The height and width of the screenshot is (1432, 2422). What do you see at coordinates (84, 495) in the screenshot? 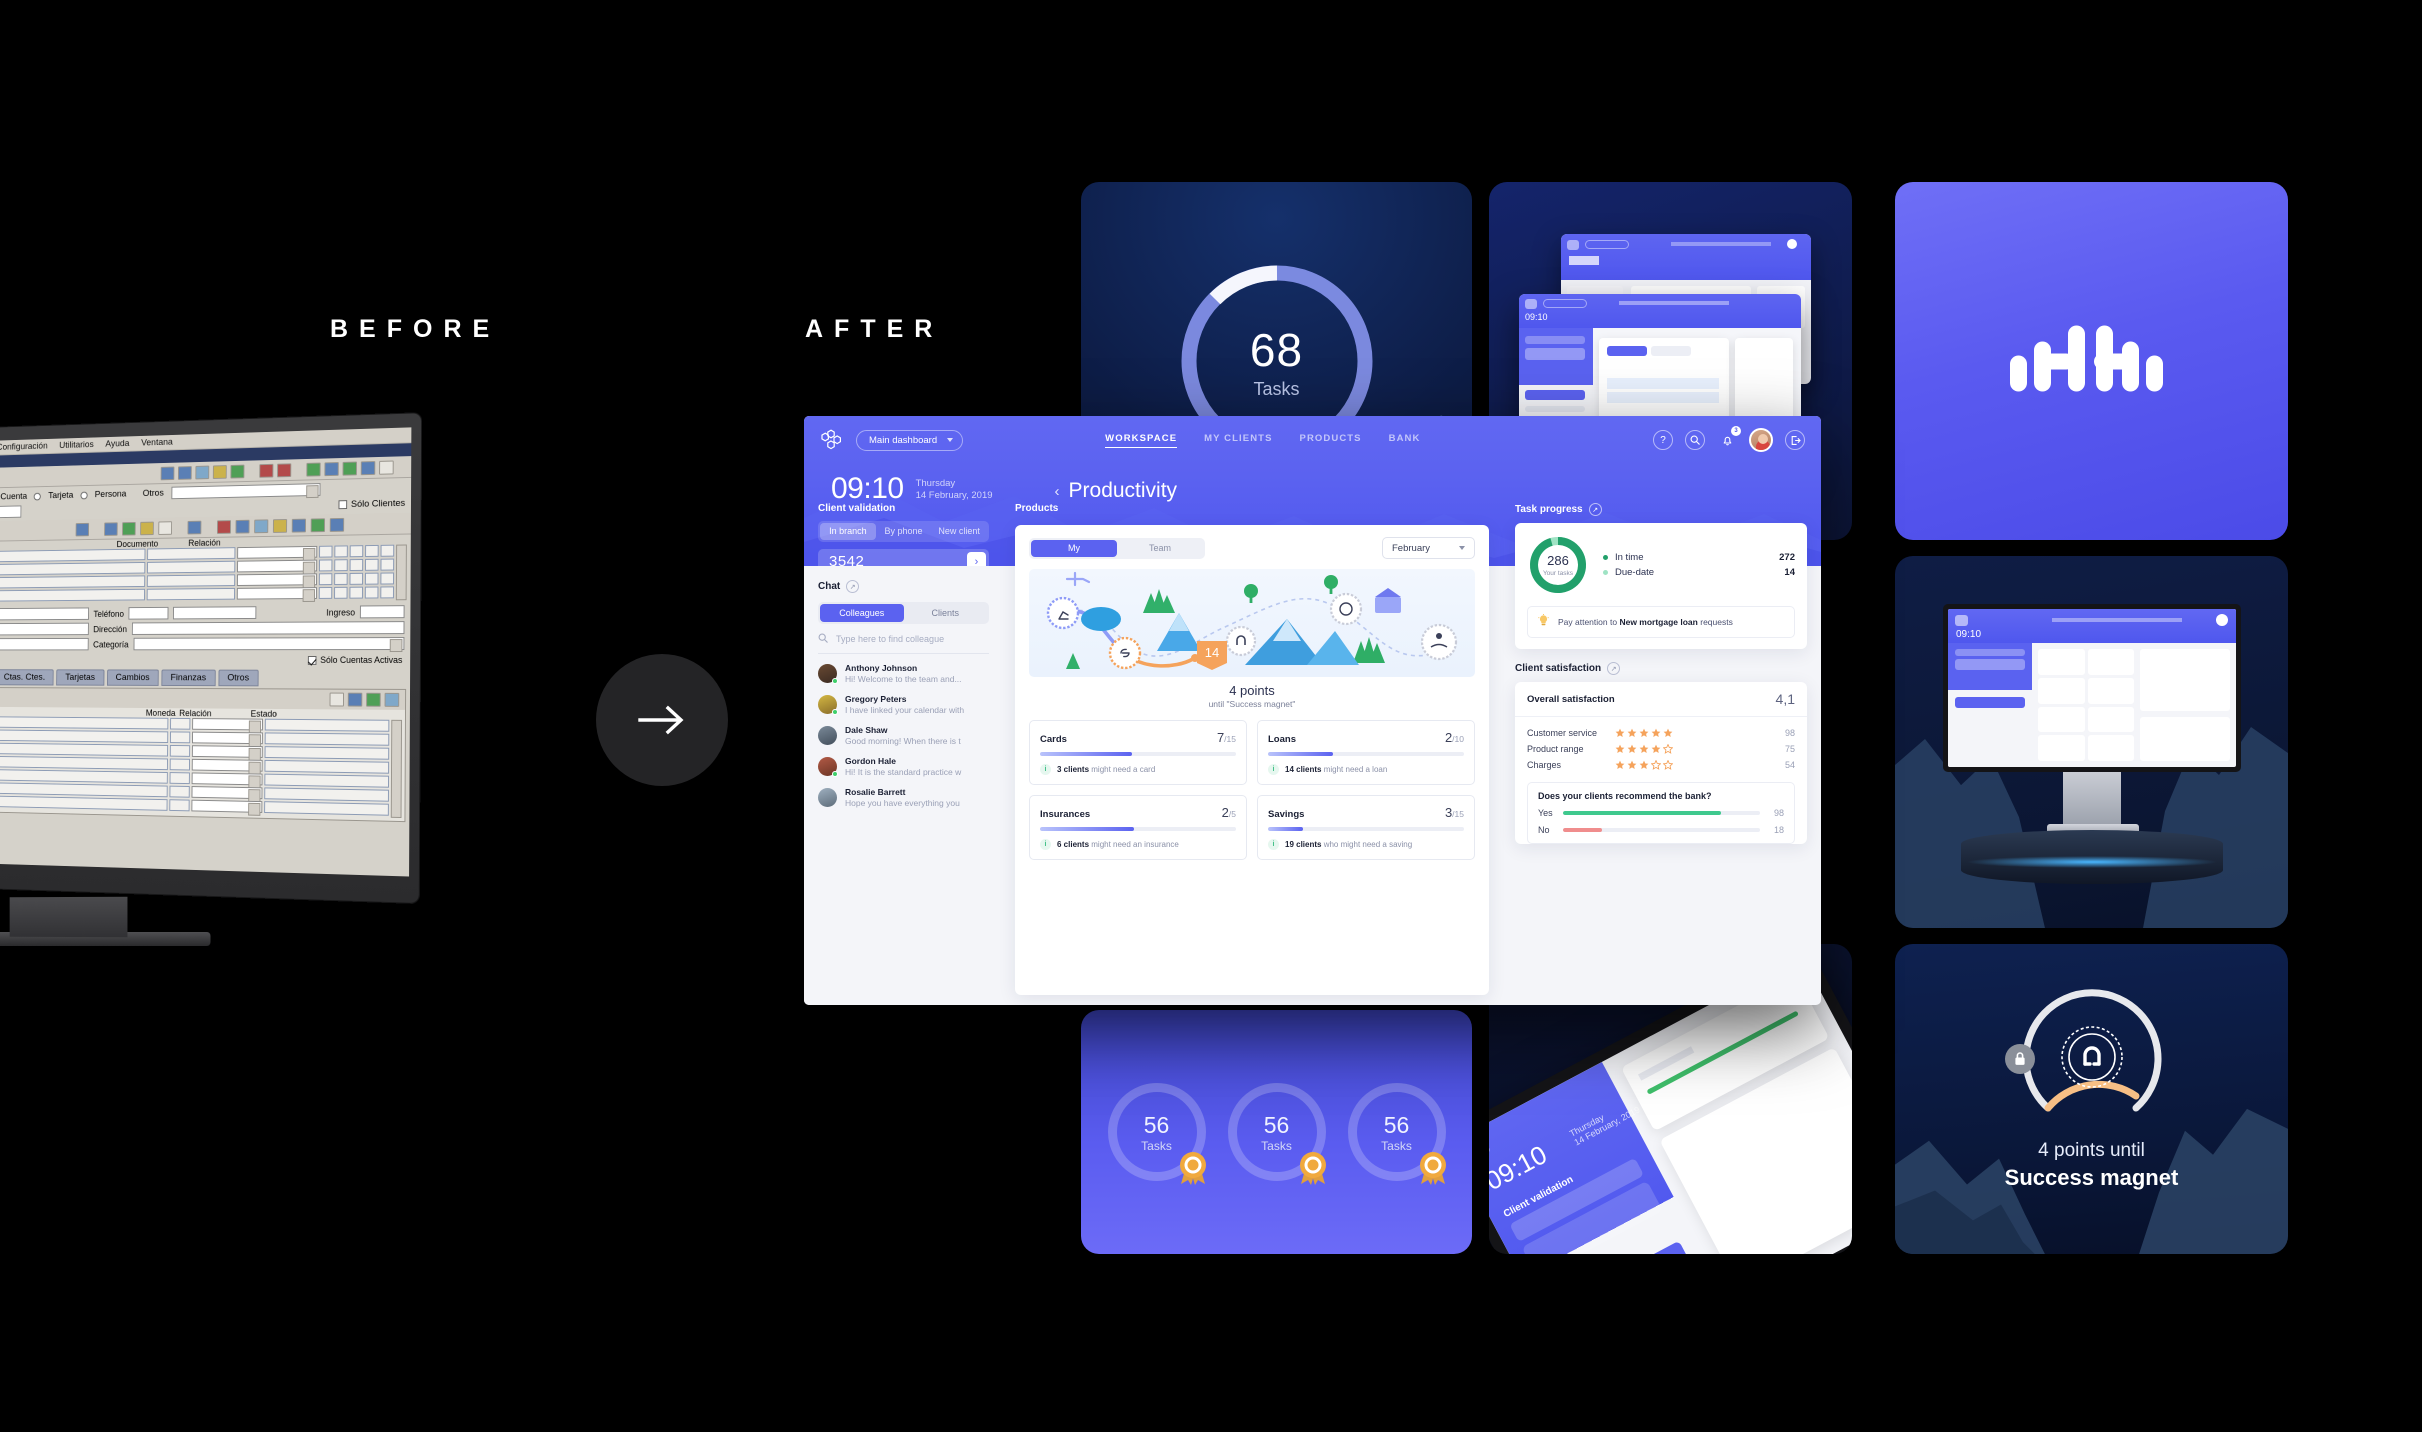
I see `radio-persona` at bounding box center [84, 495].